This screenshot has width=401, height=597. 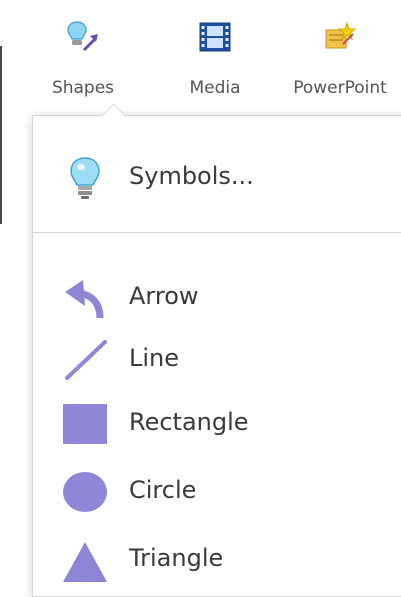 What do you see at coordinates (189, 422) in the screenshot?
I see `rectangle-label: Rectangle` at bounding box center [189, 422].